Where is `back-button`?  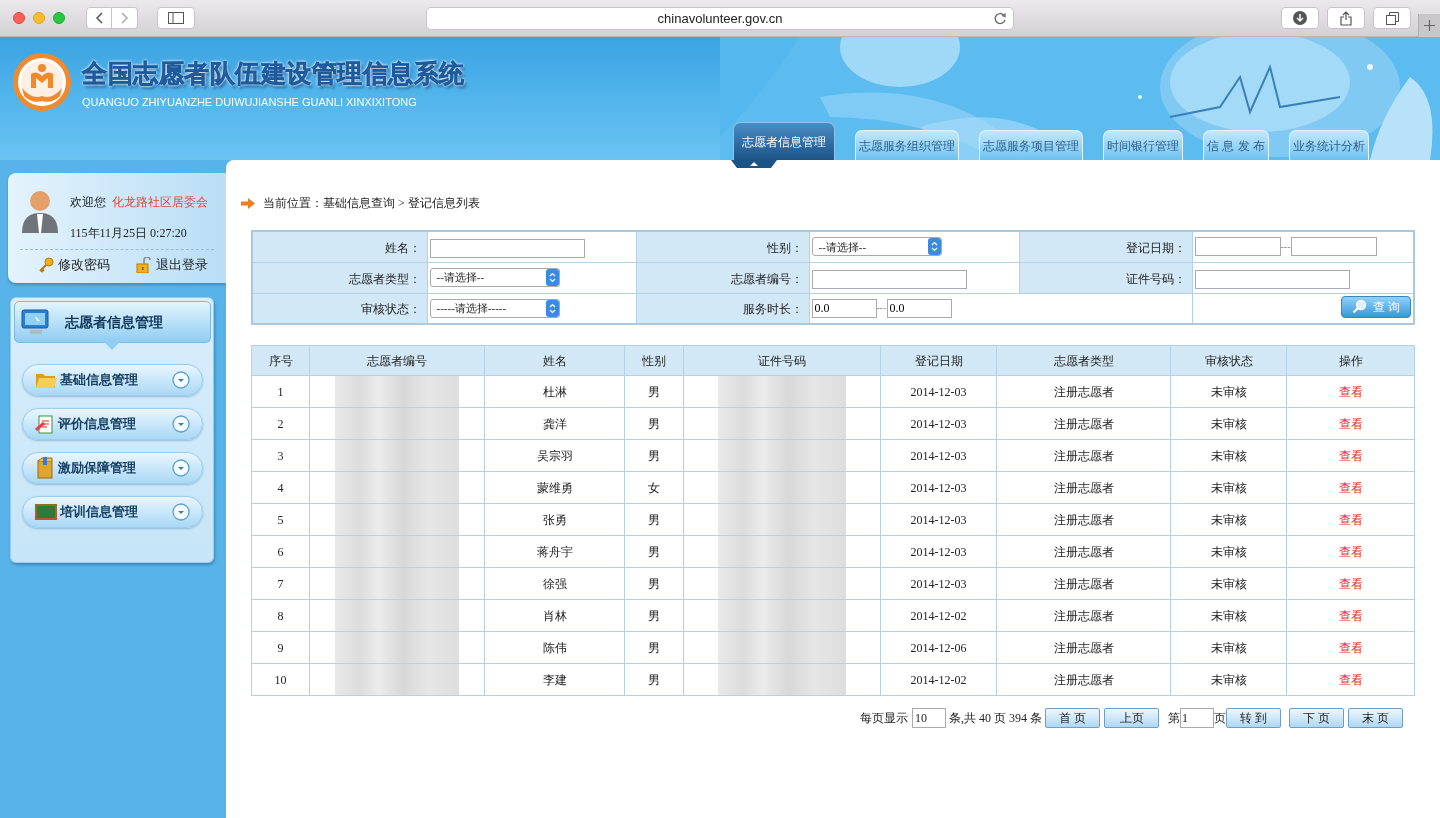 back-button is located at coordinates (99, 18).